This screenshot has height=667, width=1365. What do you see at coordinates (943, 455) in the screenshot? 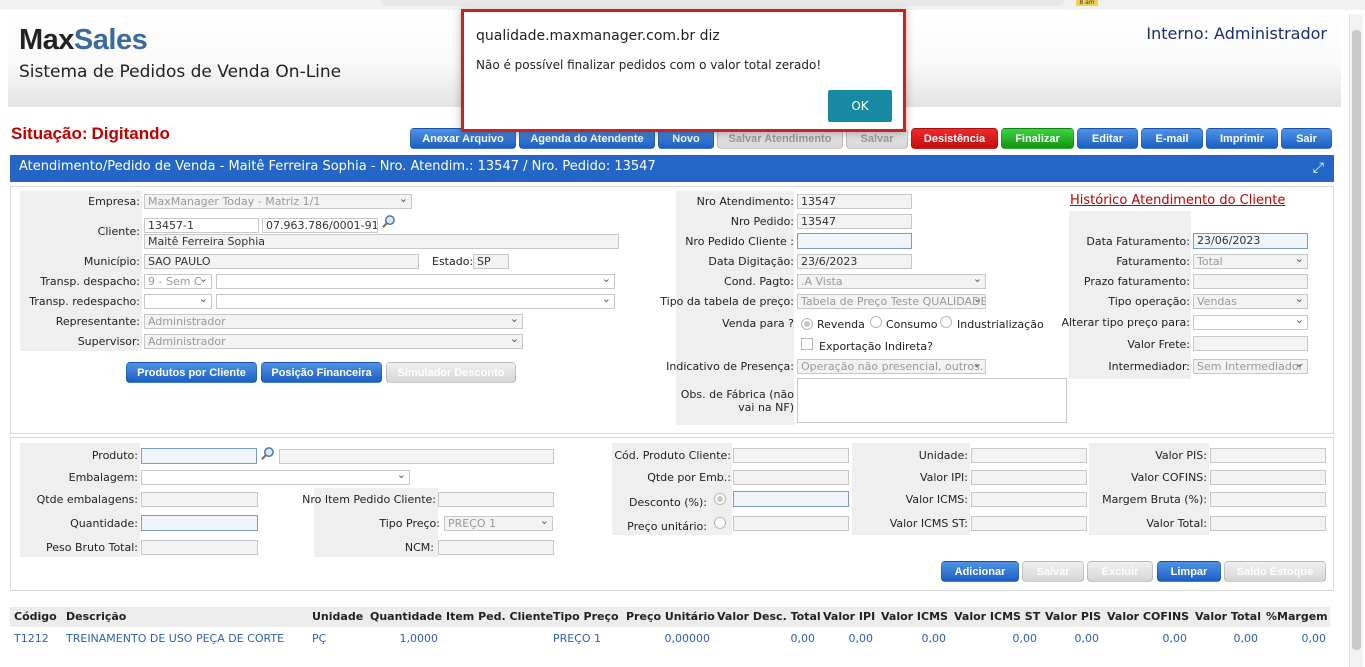
I see `unidade-label: Unidade:` at bounding box center [943, 455].